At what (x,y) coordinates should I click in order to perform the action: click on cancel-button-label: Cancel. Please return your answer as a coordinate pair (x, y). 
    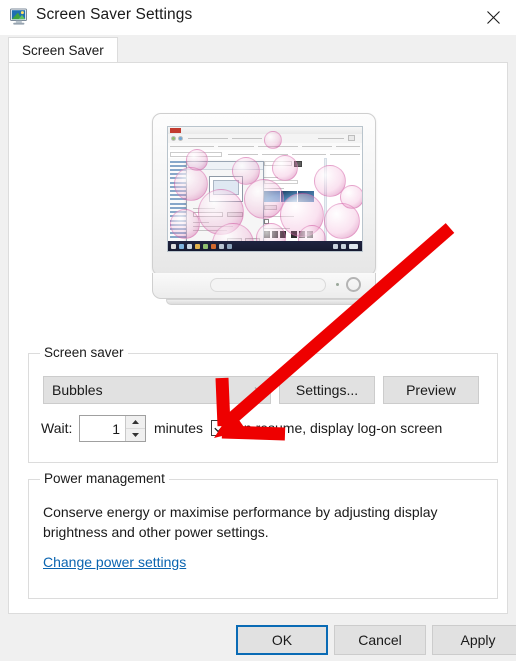
    Looking at the image, I should click on (380, 640).